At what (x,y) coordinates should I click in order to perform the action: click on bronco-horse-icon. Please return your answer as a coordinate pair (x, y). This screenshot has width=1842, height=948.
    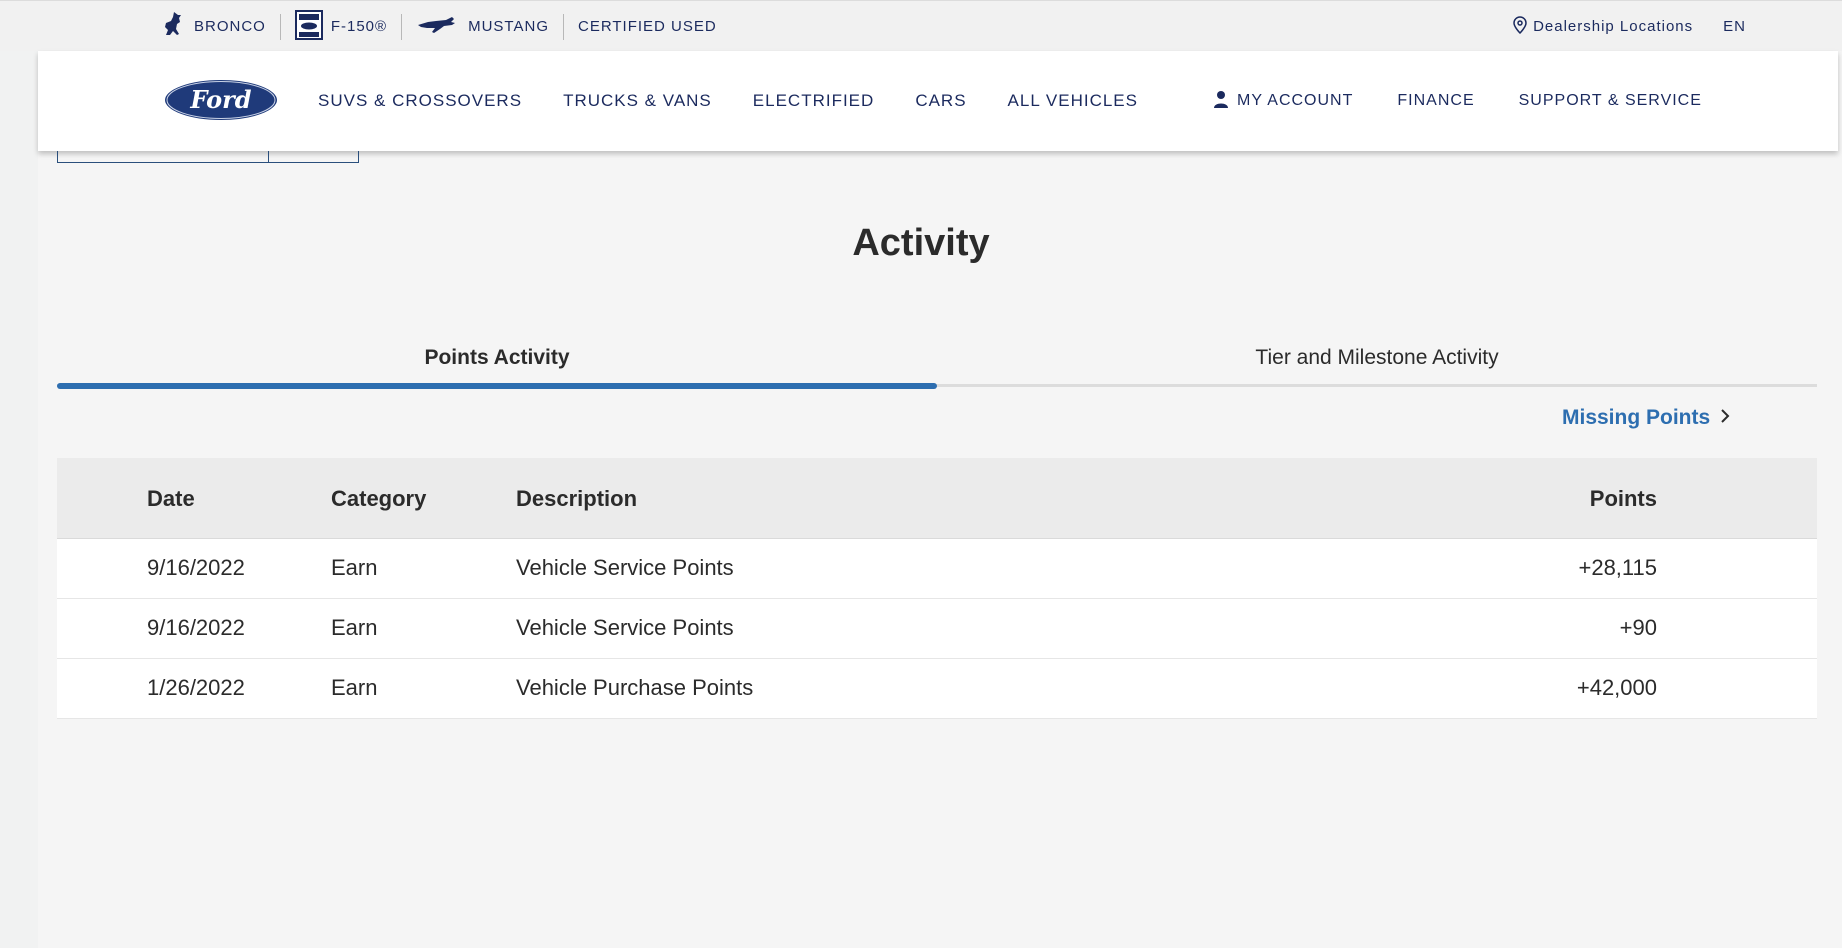
    Looking at the image, I should click on (173, 27).